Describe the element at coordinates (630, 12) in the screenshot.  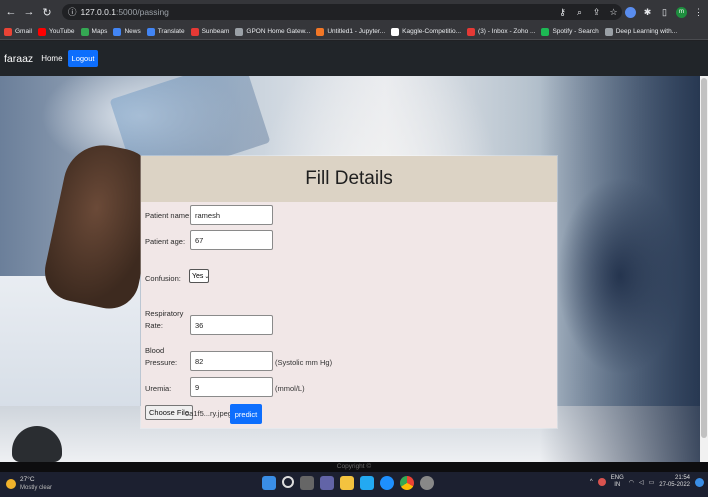
I see `extension-circle-icon` at that location.